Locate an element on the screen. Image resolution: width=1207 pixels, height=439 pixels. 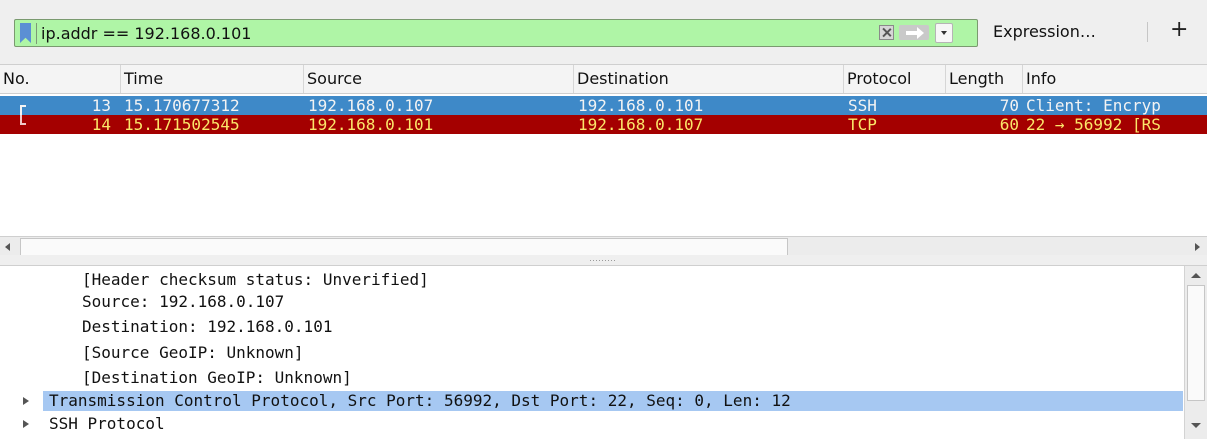
detail-line: Destination: 192.168.0.101 is located at coordinates (591, 327).